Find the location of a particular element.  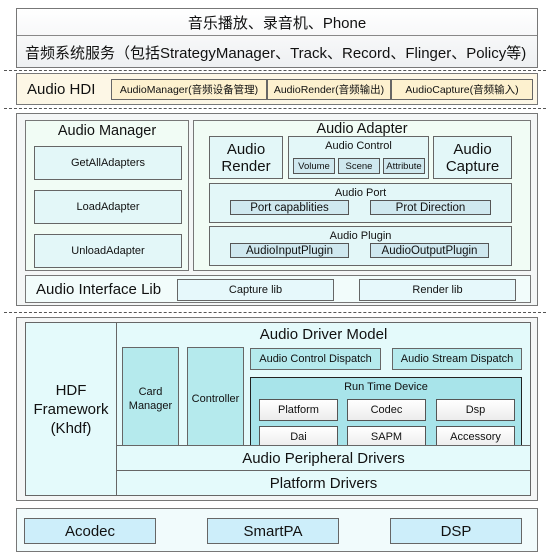

attribute-box: Attribute is located at coordinates (404, 166).